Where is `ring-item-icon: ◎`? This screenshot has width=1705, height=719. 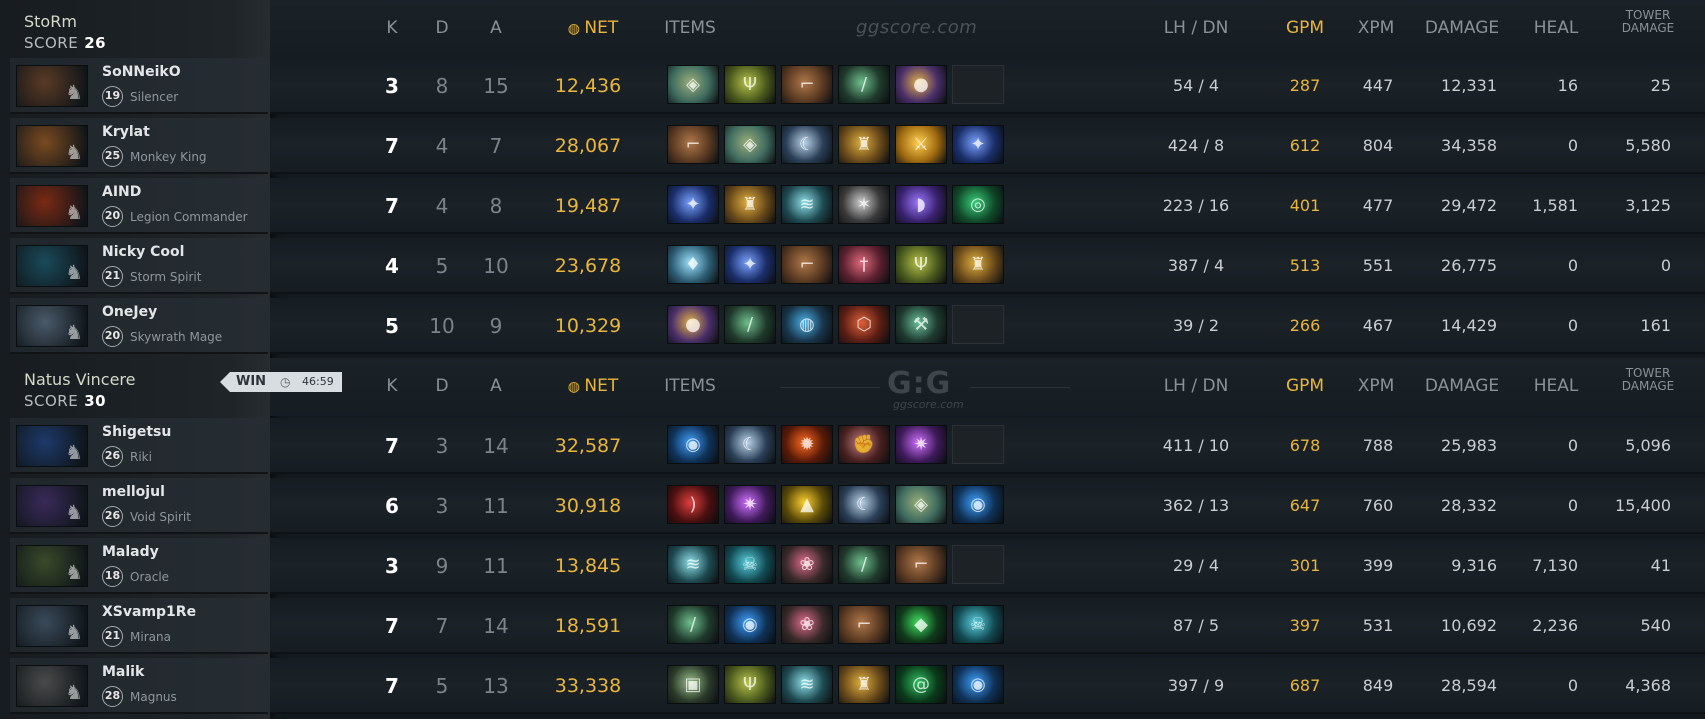 ring-item-icon: ◎ is located at coordinates (978, 204).